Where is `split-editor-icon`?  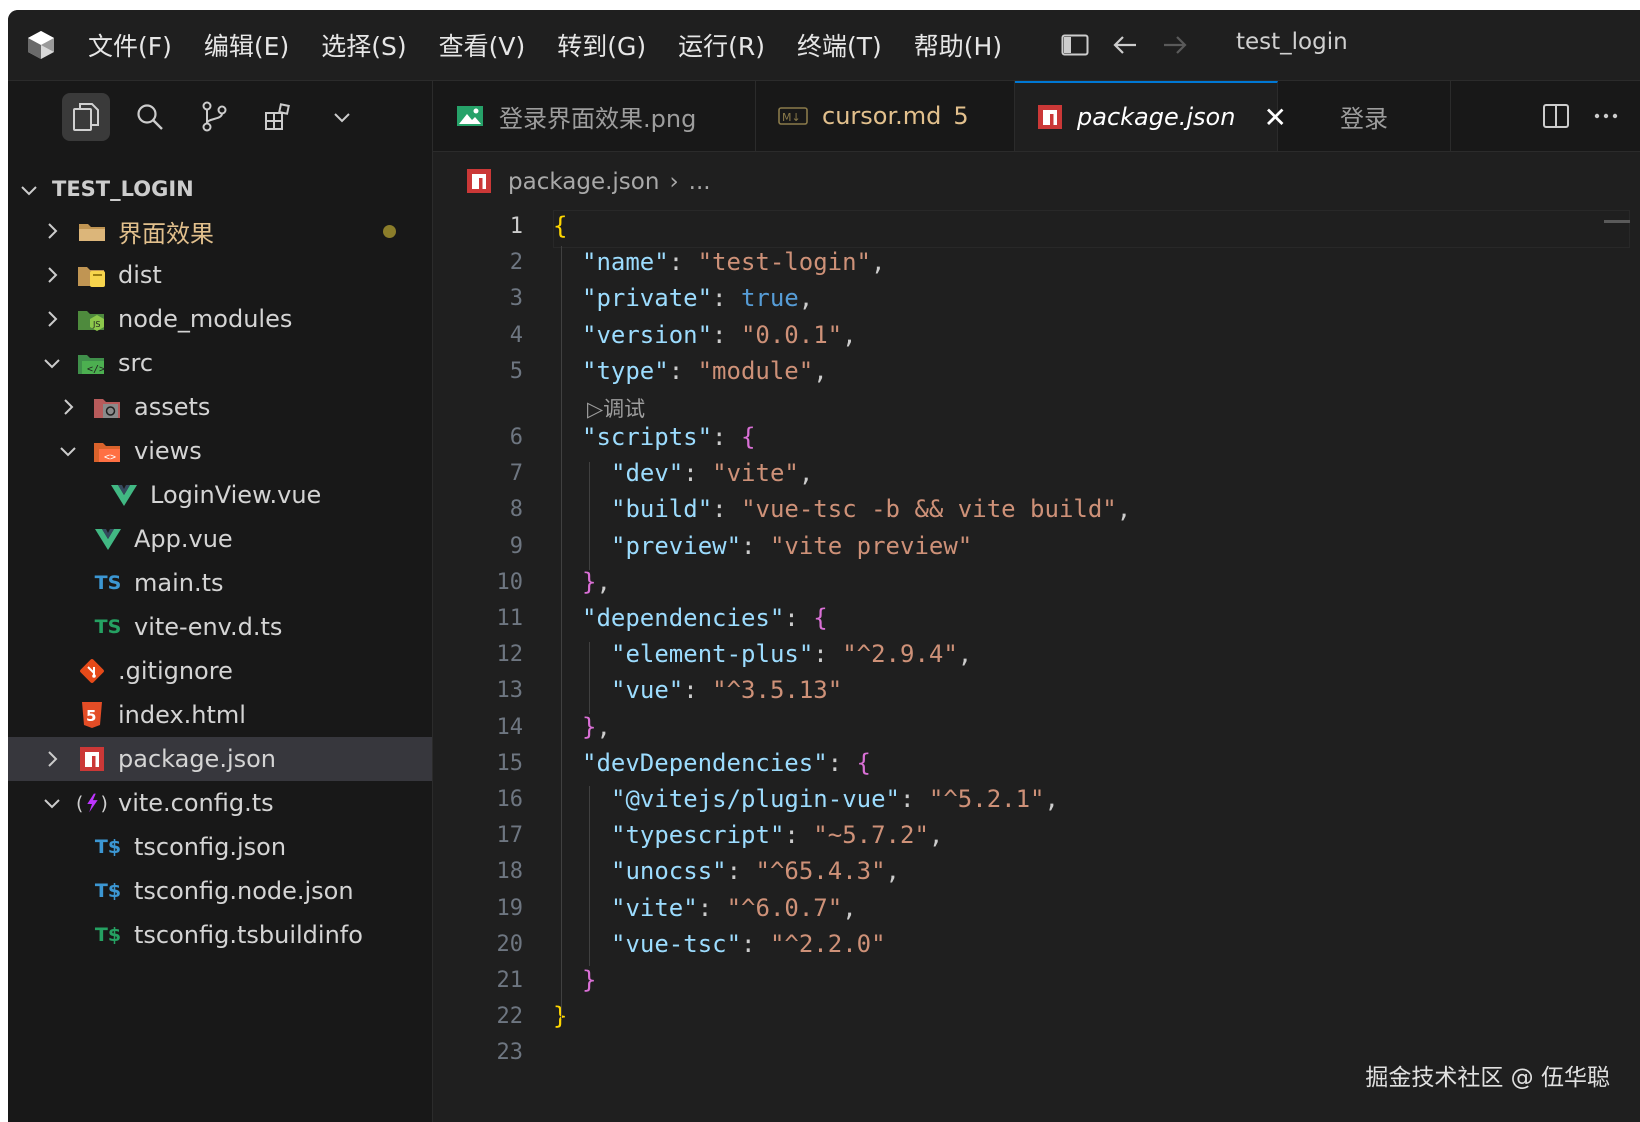 split-editor-icon is located at coordinates (1556, 116).